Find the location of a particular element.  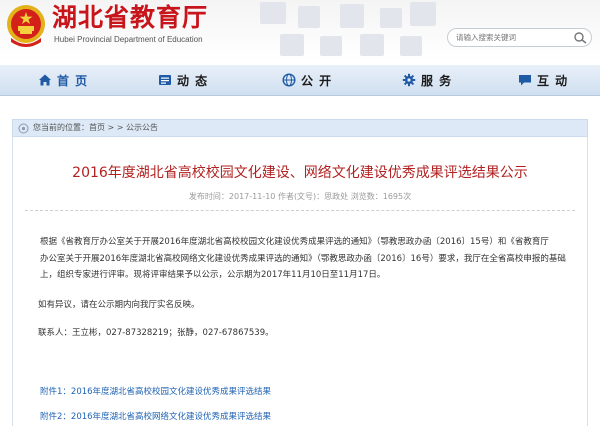

article-meta: 发布时间：2017-11-10 作者(文号)：思政处 浏览数：1695次 is located at coordinates (300, 196).